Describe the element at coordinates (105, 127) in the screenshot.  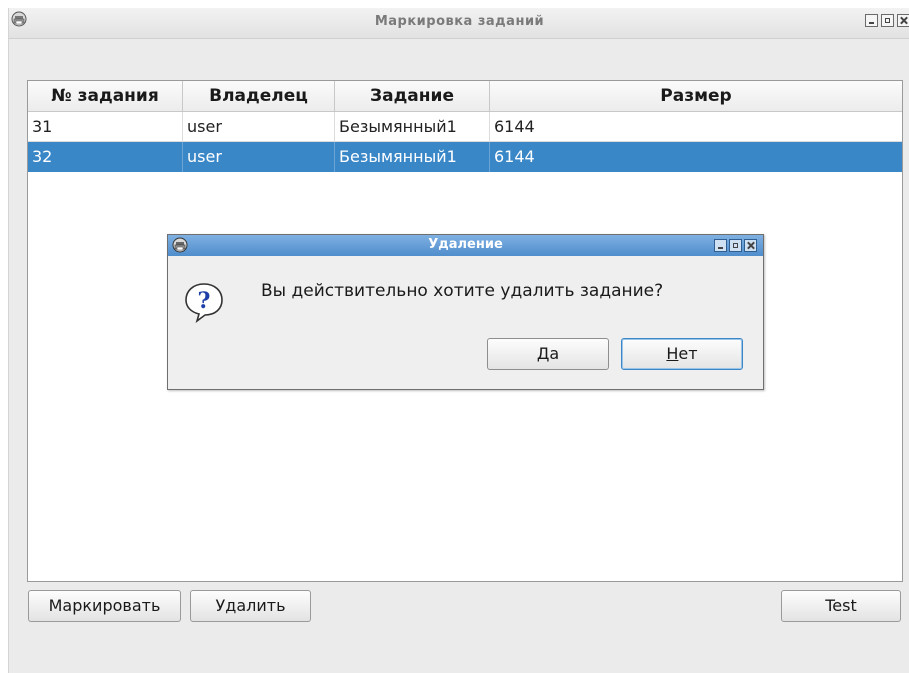
I see `cell-job-number: 31` at that location.